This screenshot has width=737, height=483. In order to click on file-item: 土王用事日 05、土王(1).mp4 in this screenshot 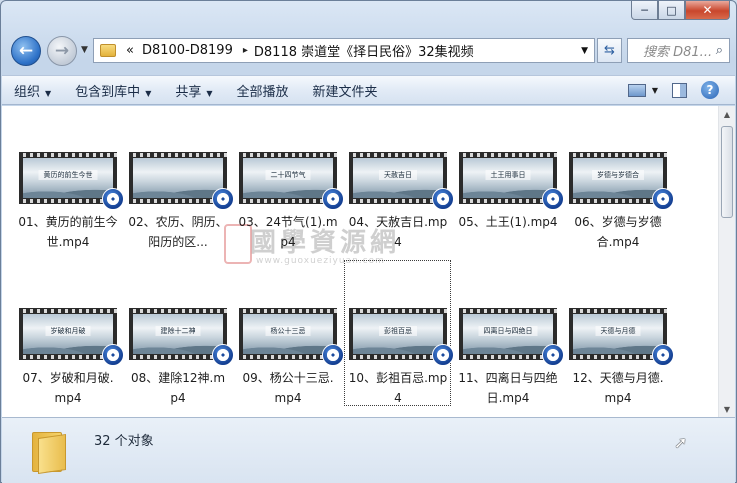, I will do `click(510, 192)`.